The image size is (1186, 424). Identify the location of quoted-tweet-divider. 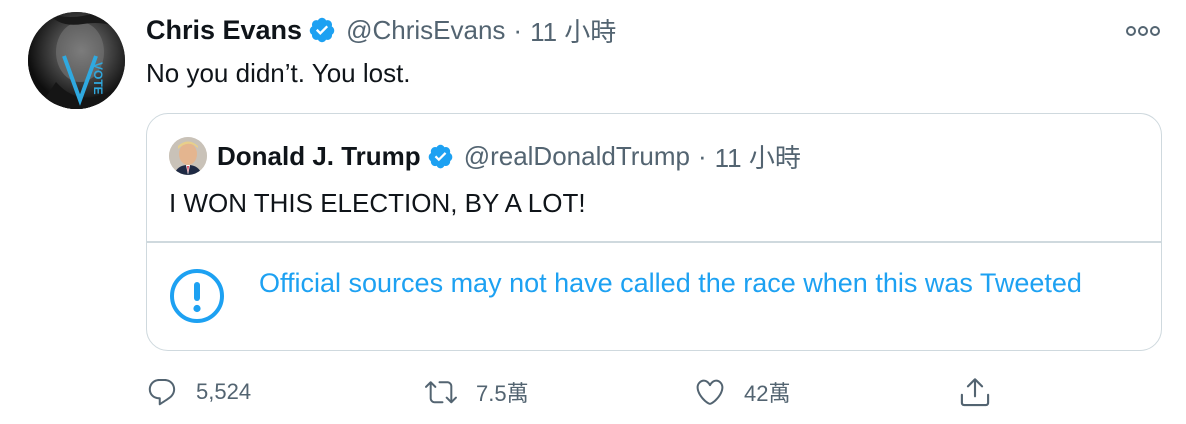
(654, 242).